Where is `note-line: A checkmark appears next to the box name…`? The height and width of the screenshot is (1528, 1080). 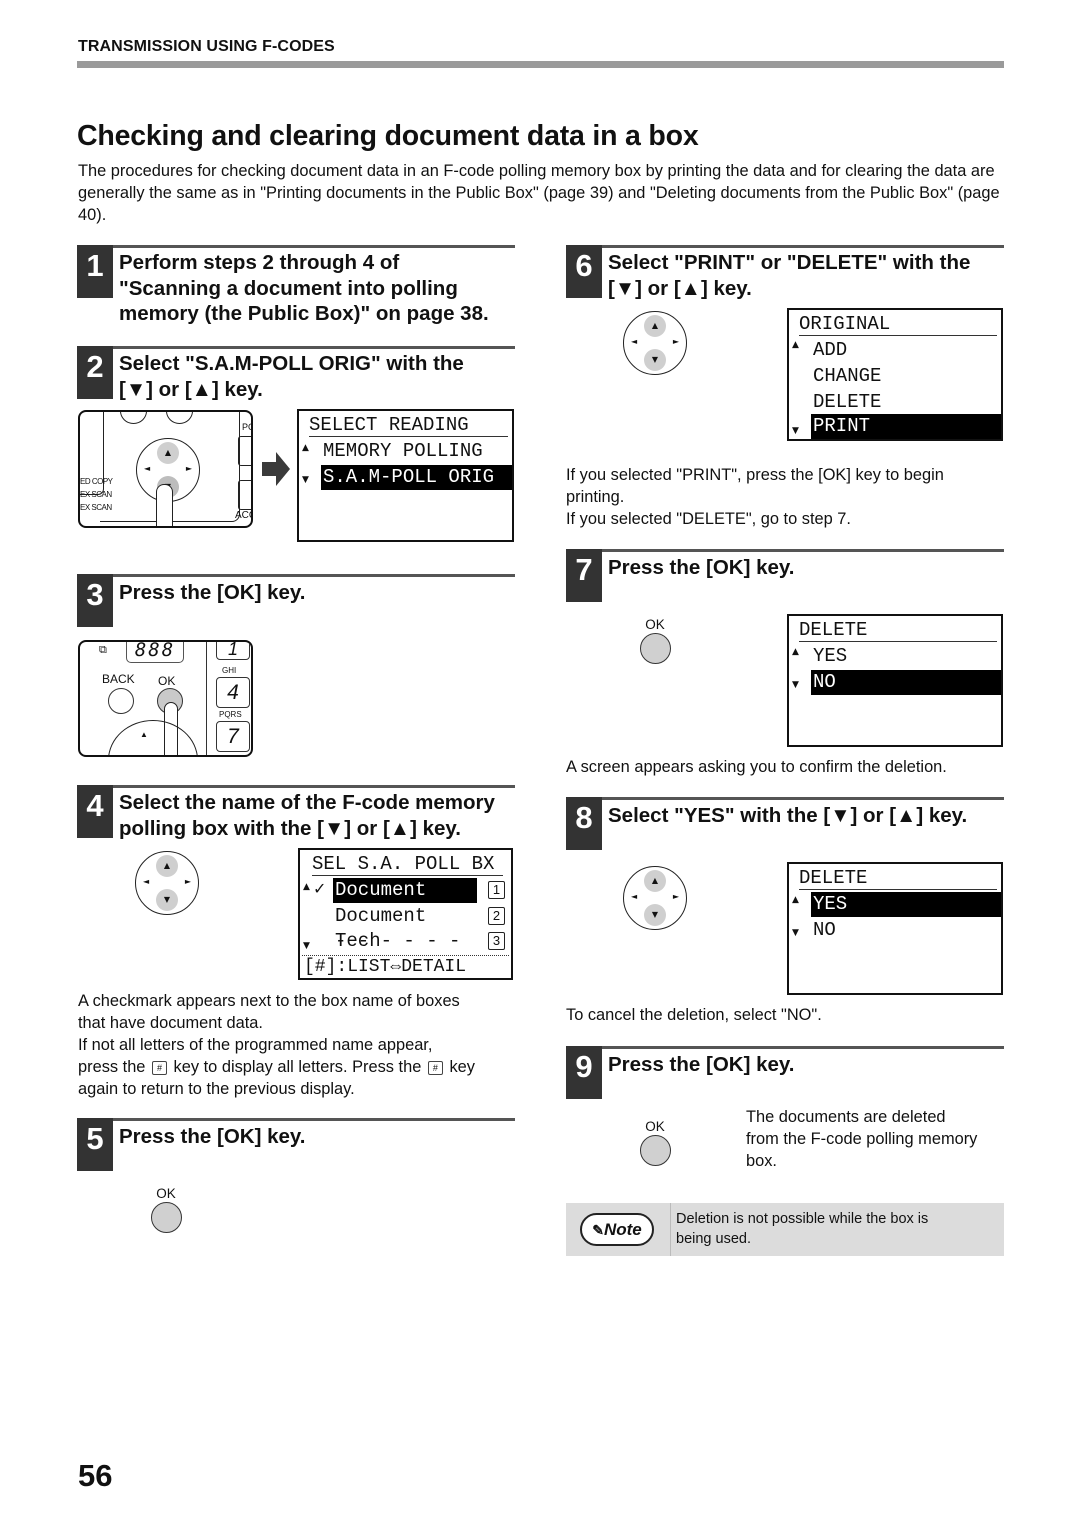 note-line: A checkmark appears next to the box name… is located at coordinates (269, 1001).